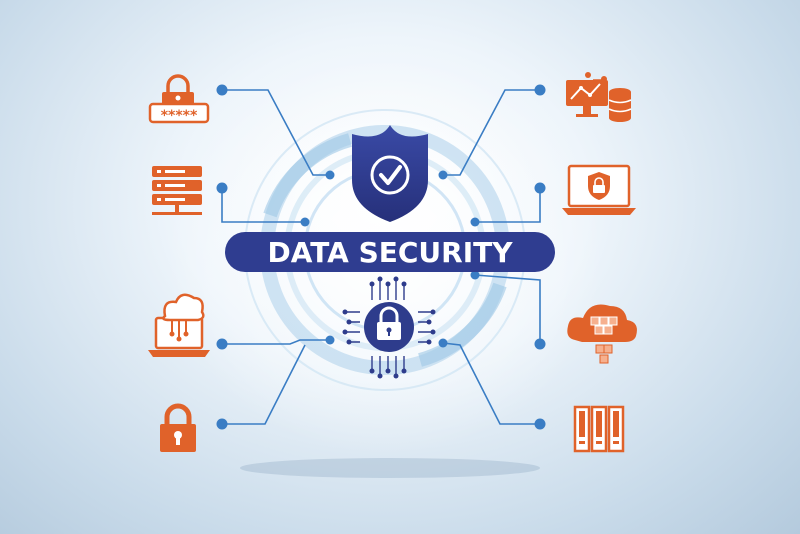 This screenshot has height=534, width=800. What do you see at coordinates (599, 97) in the screenshot?
I see `analytics-database-icon` at bounding box center [599, 97].